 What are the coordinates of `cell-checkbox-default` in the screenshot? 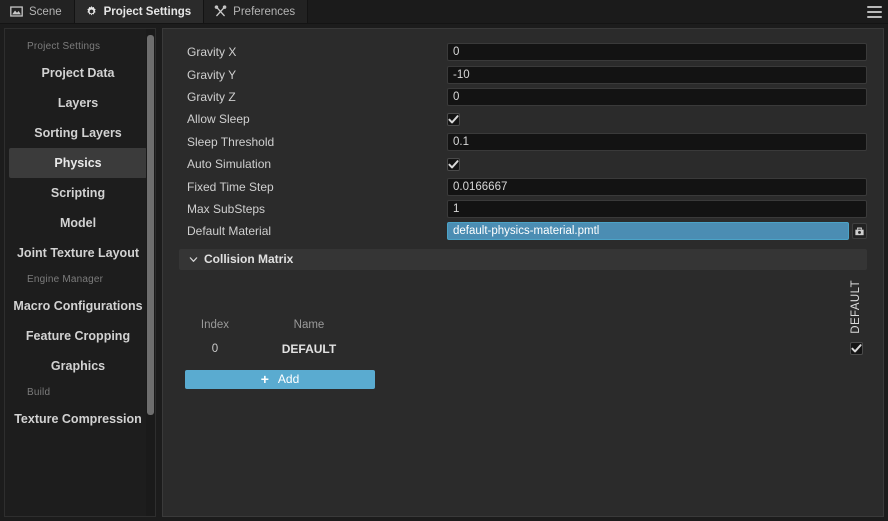 It's located at (856, 349).